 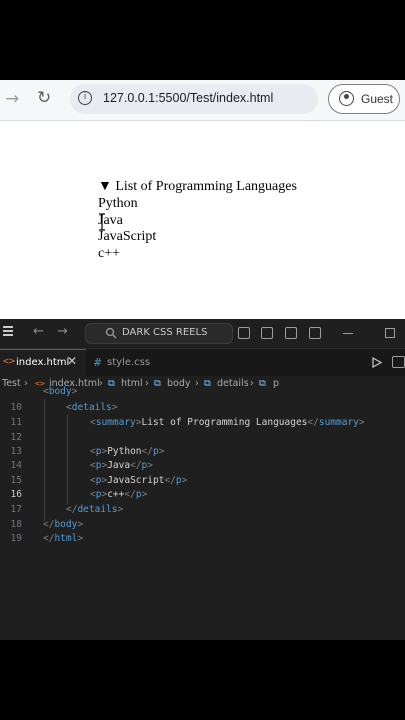 What do you see at coordinates (16, 494) in the screenshot?
I see `line-number-active: 16` at bounding box center [16, 494].